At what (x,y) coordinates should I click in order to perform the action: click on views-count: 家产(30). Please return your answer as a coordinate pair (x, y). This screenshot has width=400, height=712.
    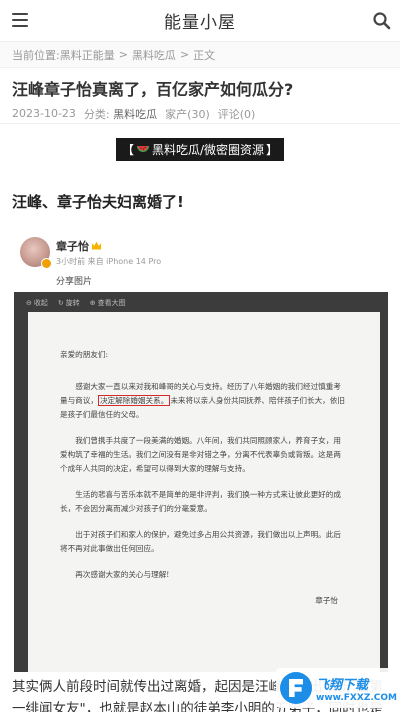
    Looking at the image, I should click on (187, 114).